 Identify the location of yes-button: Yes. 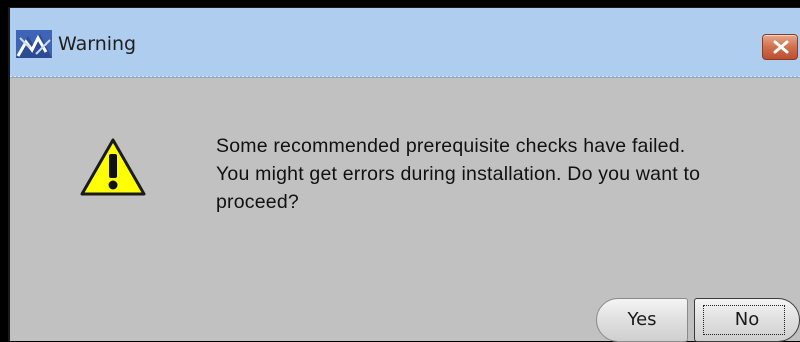
(642, 320).